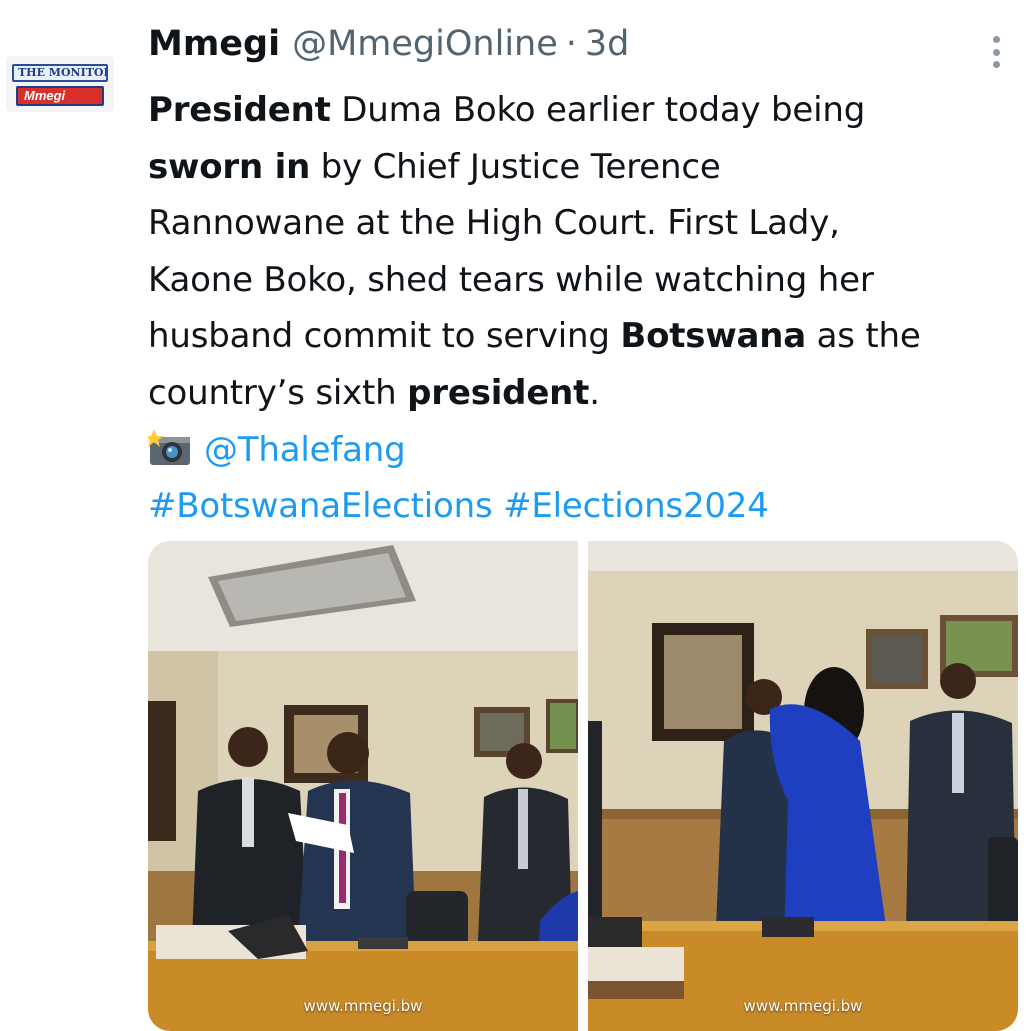 The height and width of the screenshot is (1031, 1031). I want to click on camera-flash-icon, so click(168, 447).